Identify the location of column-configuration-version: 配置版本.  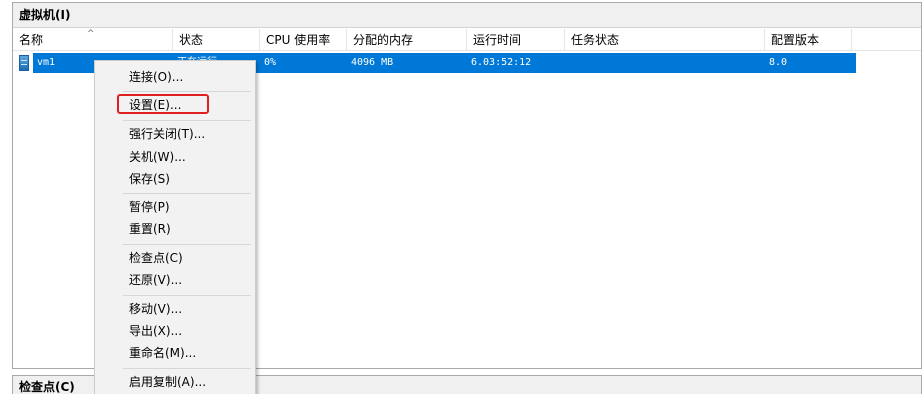
(808, 40).